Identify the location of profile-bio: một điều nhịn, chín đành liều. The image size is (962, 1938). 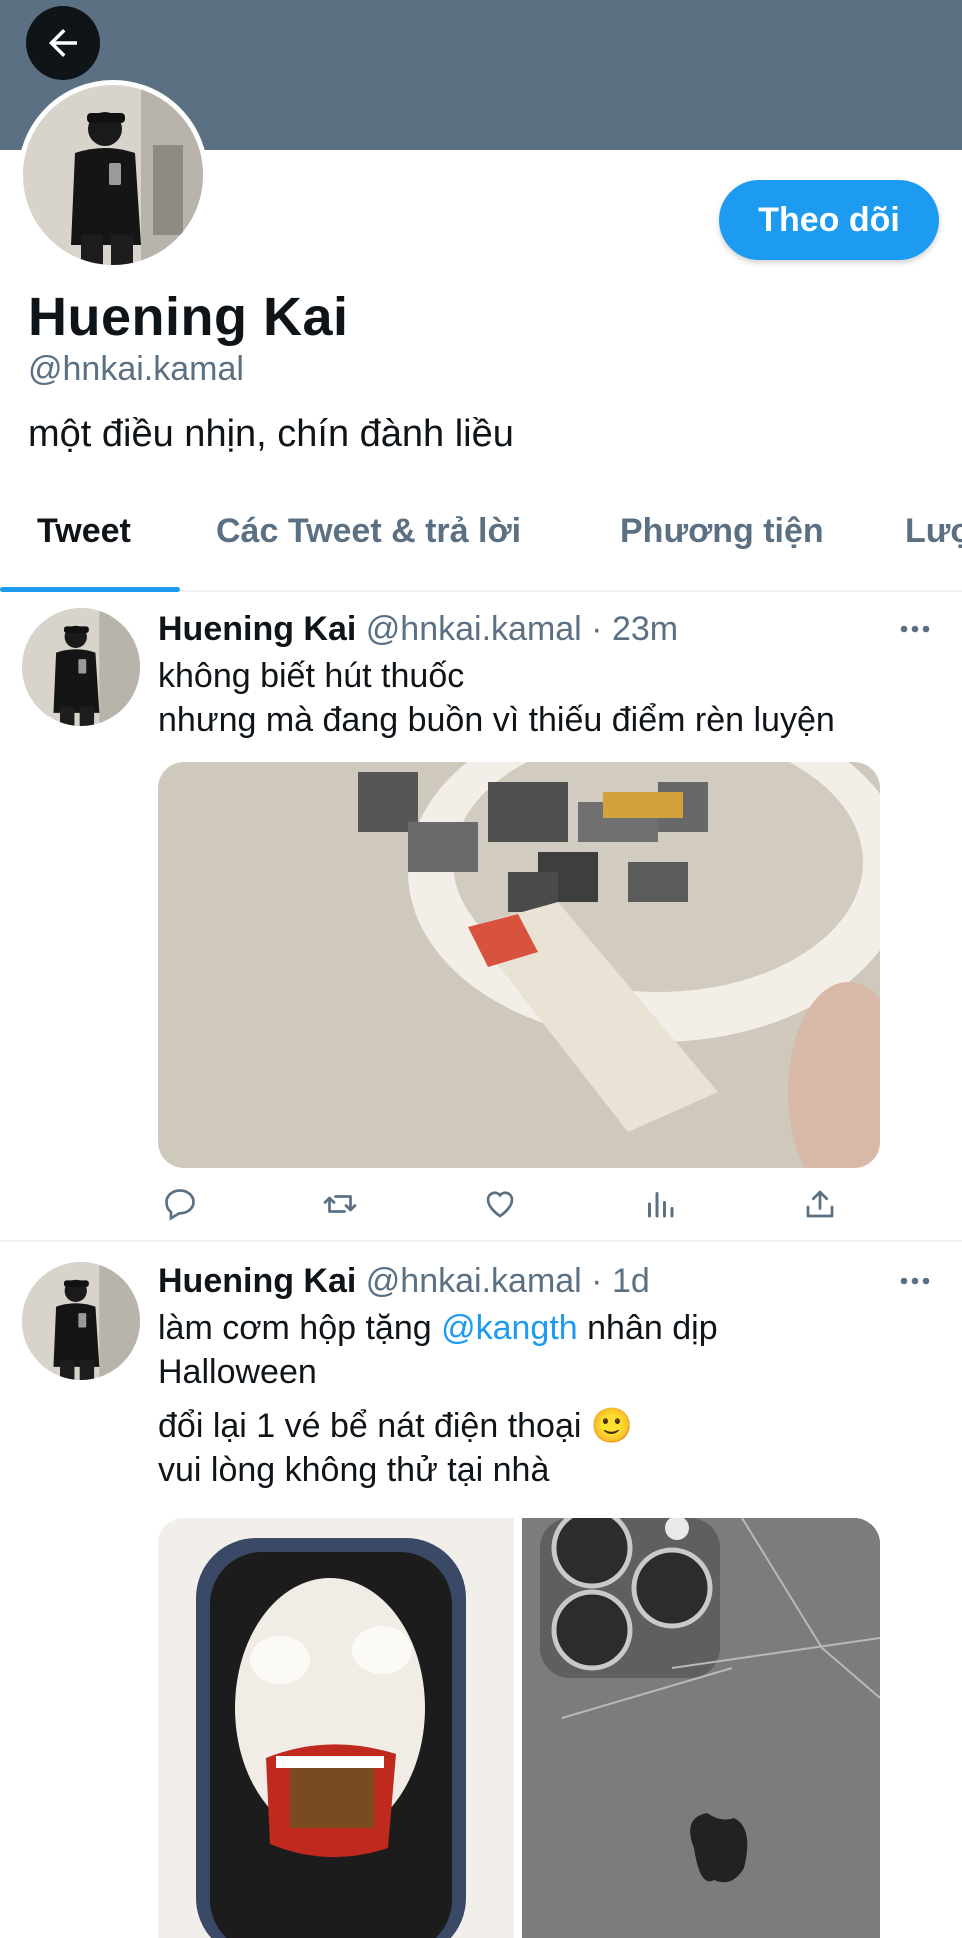
(271, 434).